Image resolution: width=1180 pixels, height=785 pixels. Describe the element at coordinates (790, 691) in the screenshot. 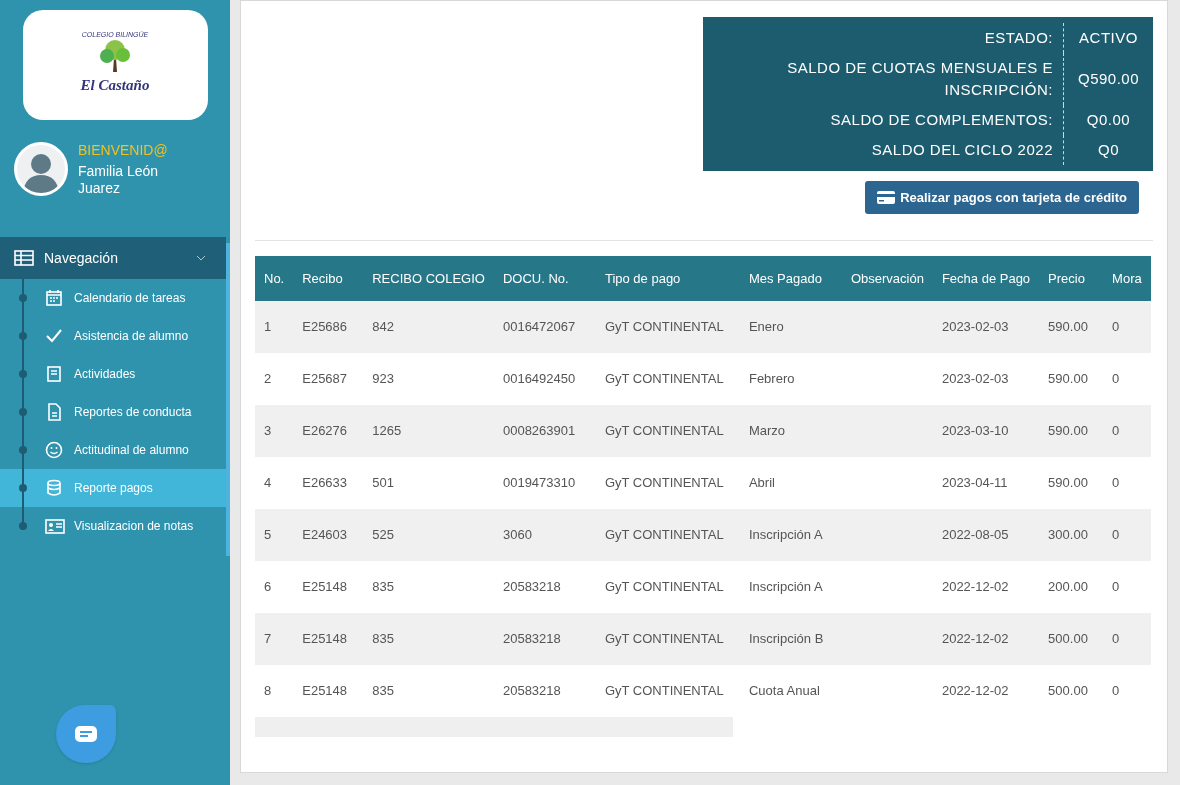

I see `table-cell: Cuota Anual` at that location.